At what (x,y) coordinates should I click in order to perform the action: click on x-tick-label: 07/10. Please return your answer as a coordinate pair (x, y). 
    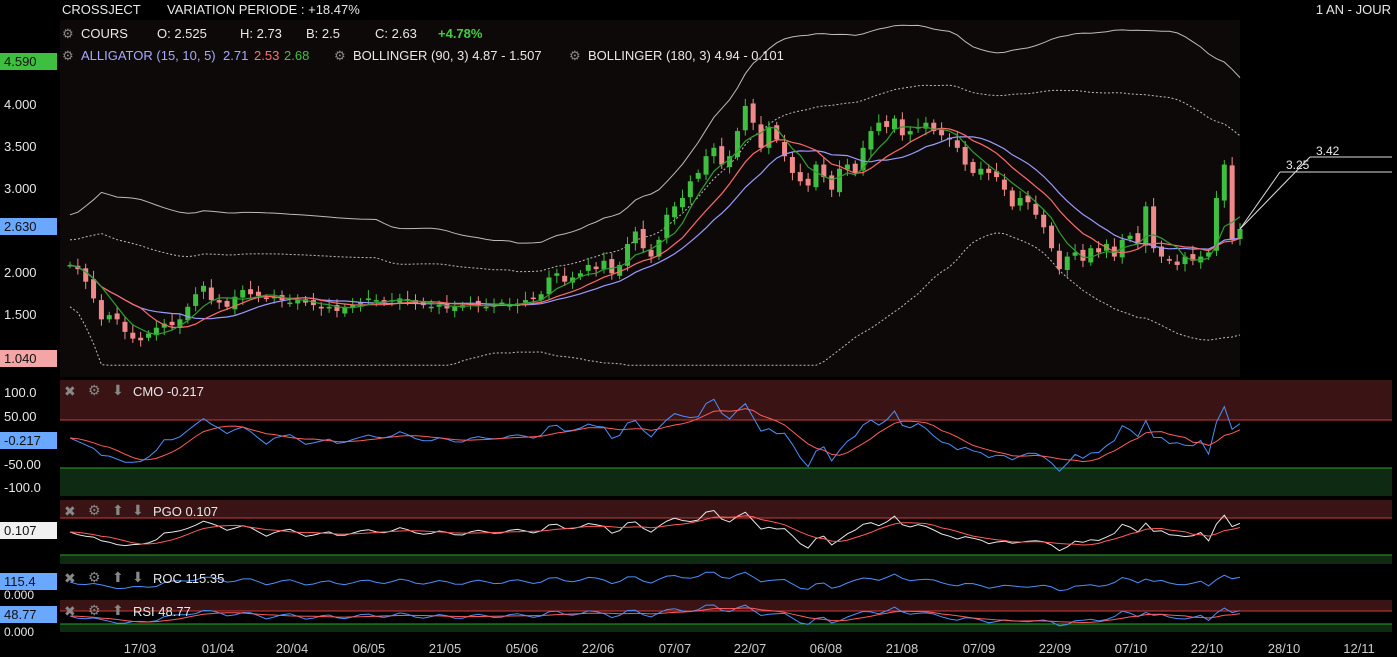
    Looking at the image, I should click on (1131, 648).